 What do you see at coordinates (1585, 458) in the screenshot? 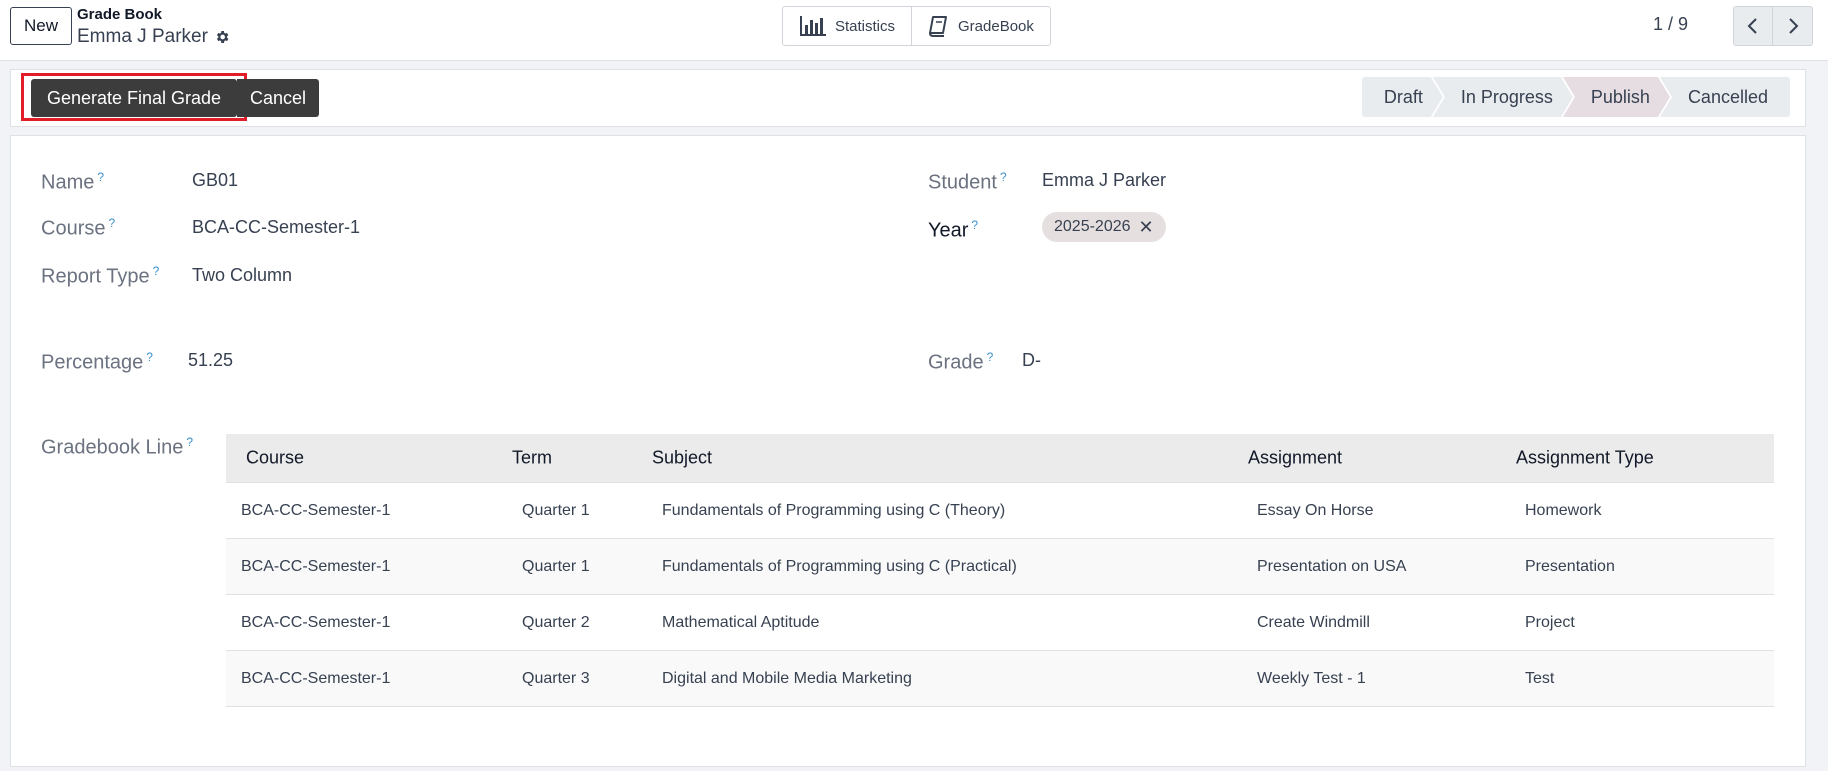
I see `column-header-assignment-type: Assignment Type` at bounding box center [1585, 458].